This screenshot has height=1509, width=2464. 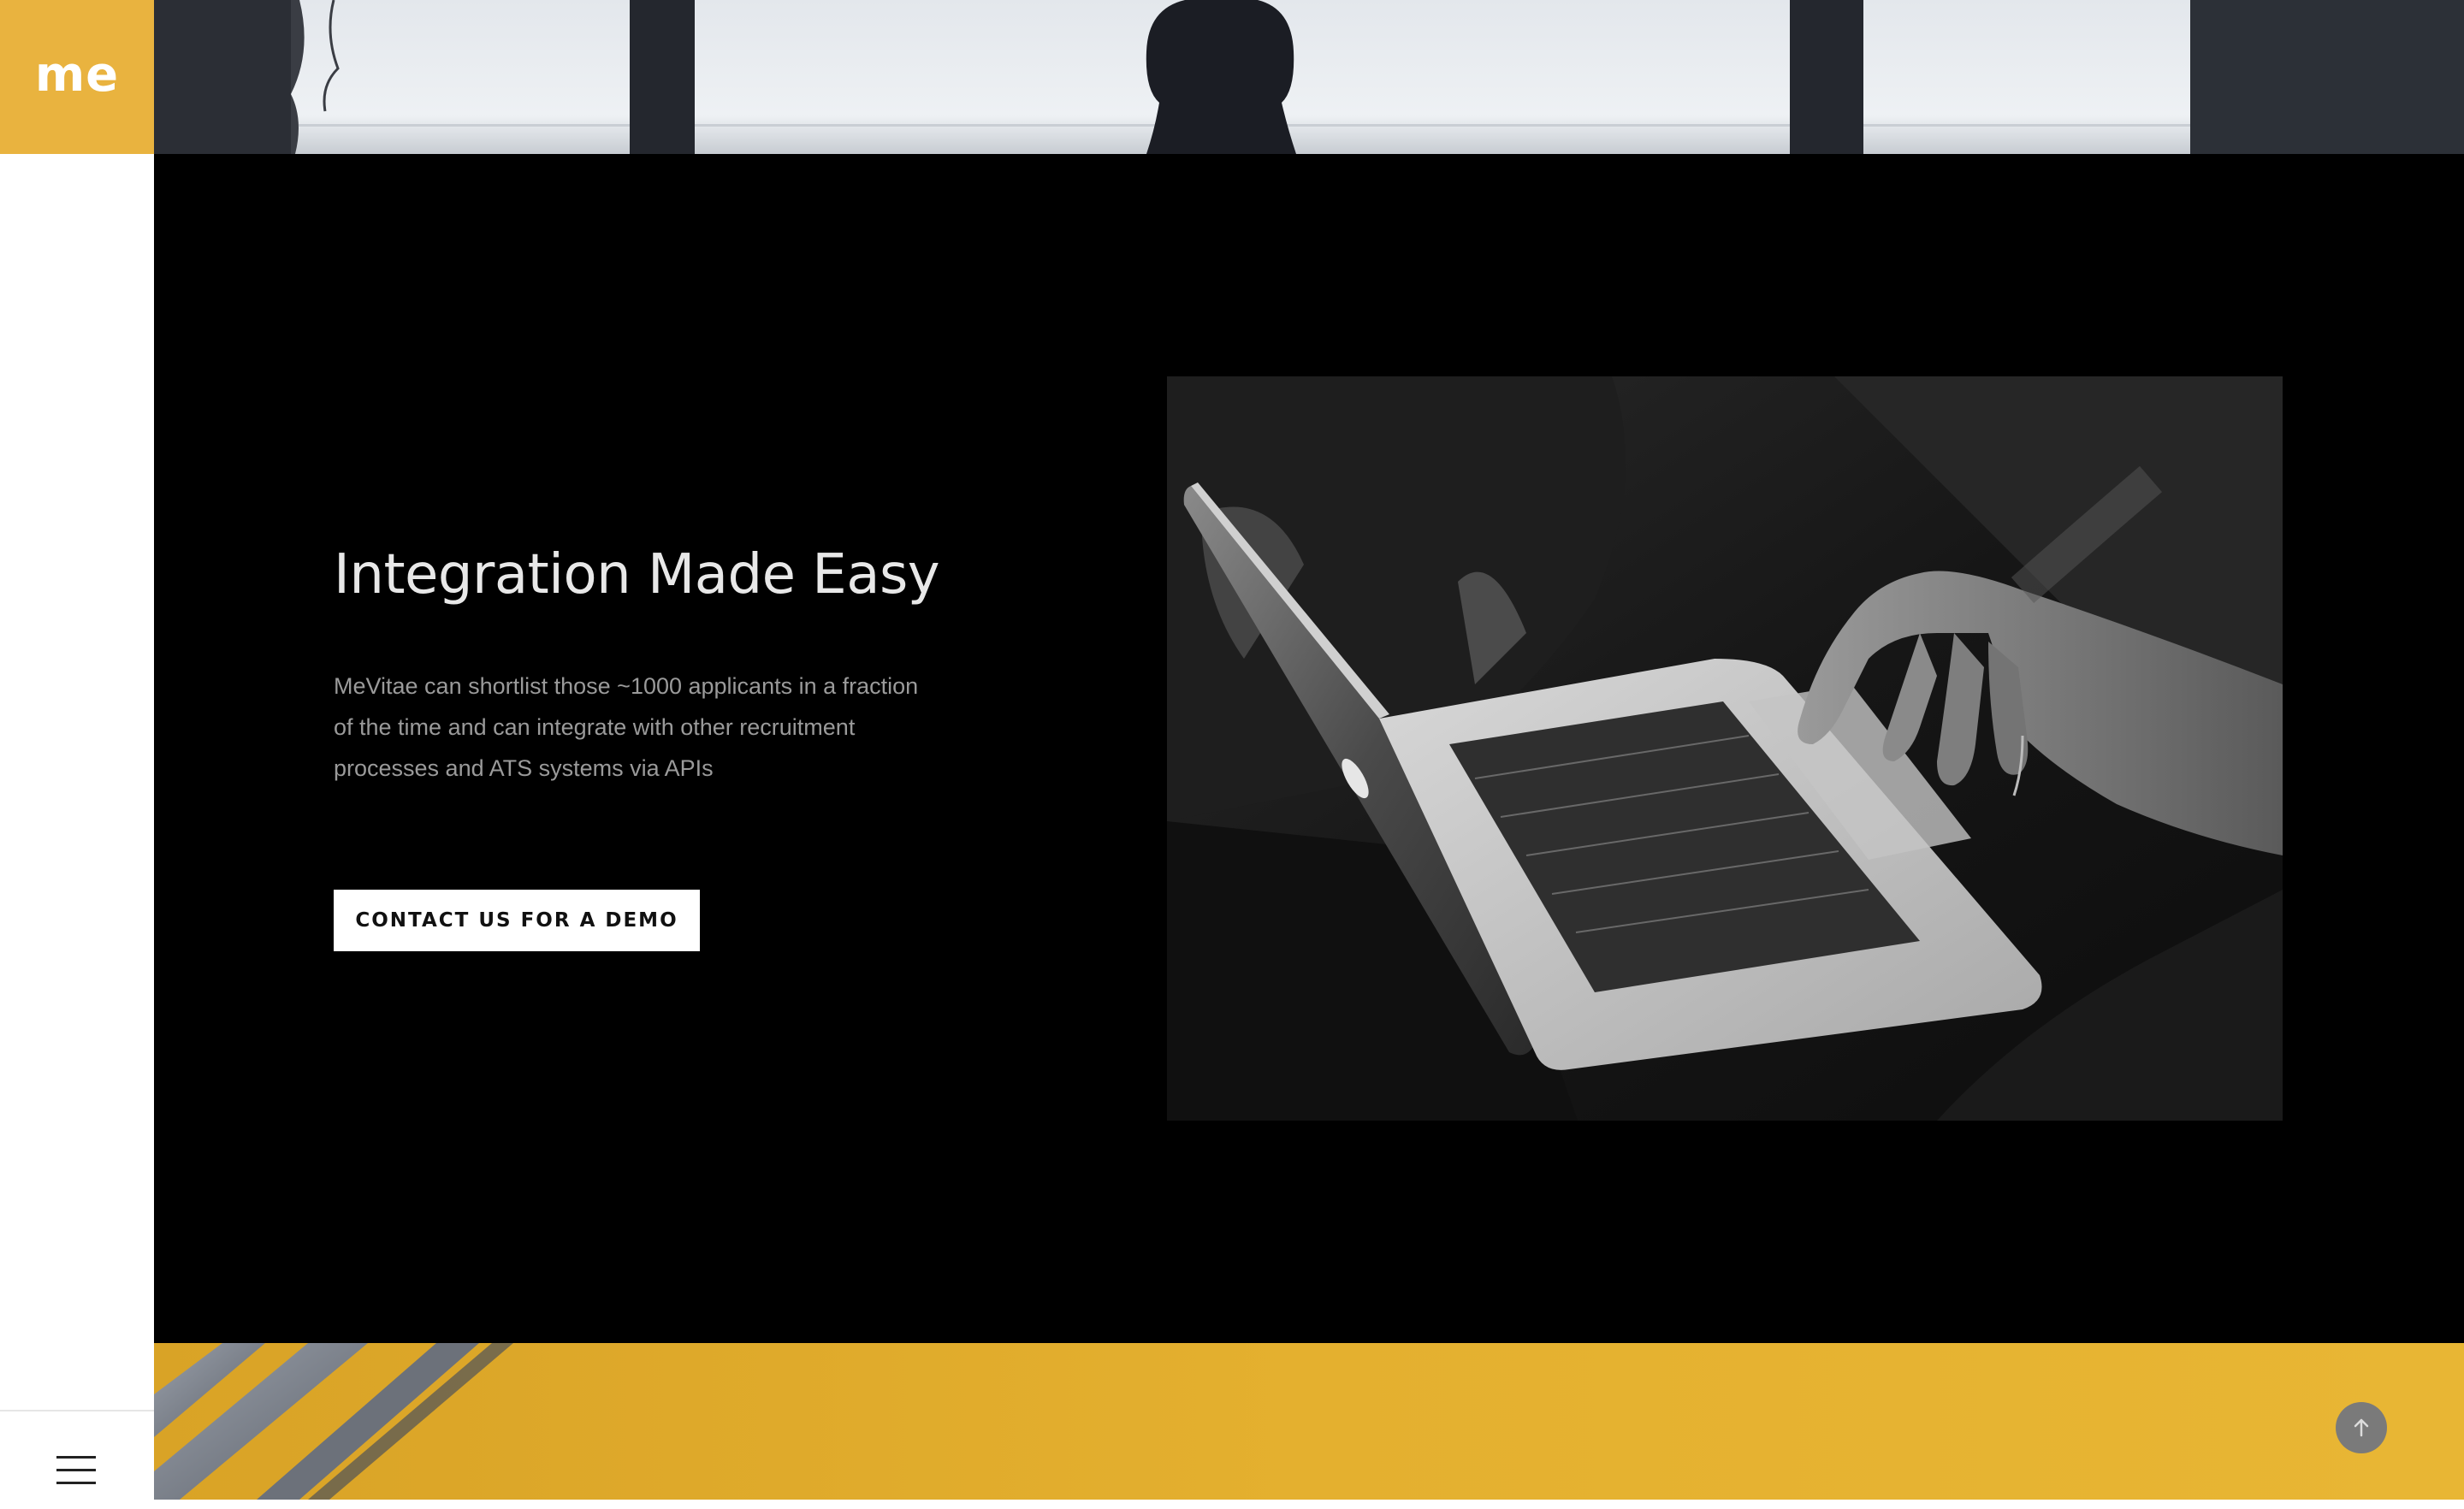 I want to click on bottom-banner-image, so click(x=1309, y=1421).